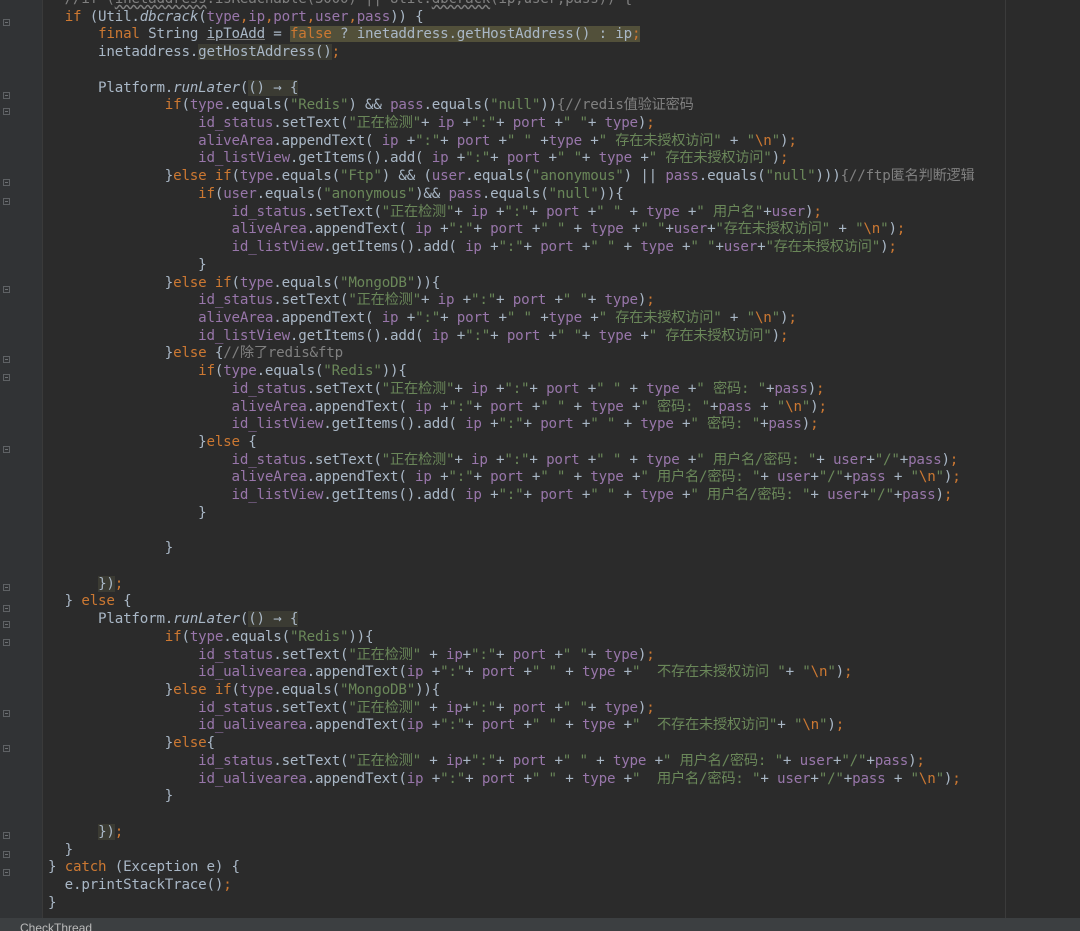  Describe the element at coordinates (515, 193) in the screenshot. I see `code-token: .equals(` at that location.